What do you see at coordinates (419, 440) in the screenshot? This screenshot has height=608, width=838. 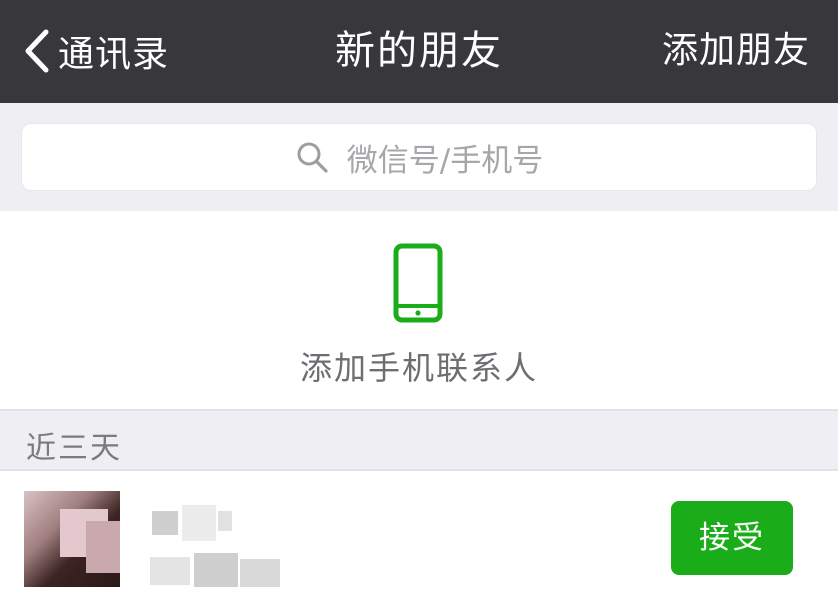 I see `section-header: 近三天` at bounding box center [419, 440].